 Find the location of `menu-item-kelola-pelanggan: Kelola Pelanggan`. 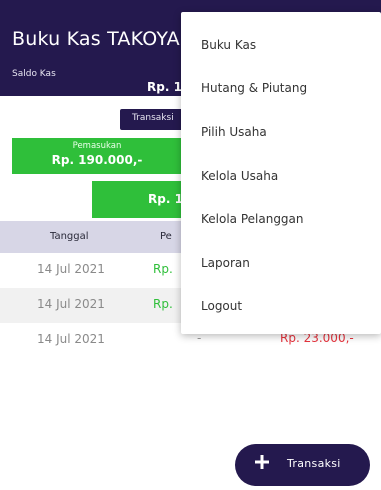

menu-item-kelola-pelanggan: Kelola Pelanggan is located at coordinates (281, 219).